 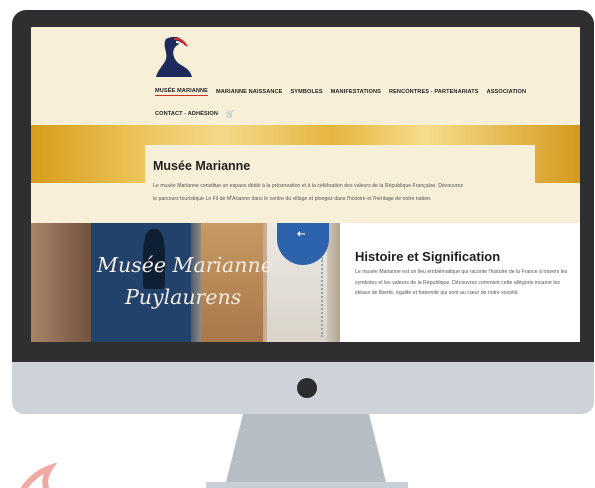 I want to click on decorative-scribble, so click(x=39, y=475).